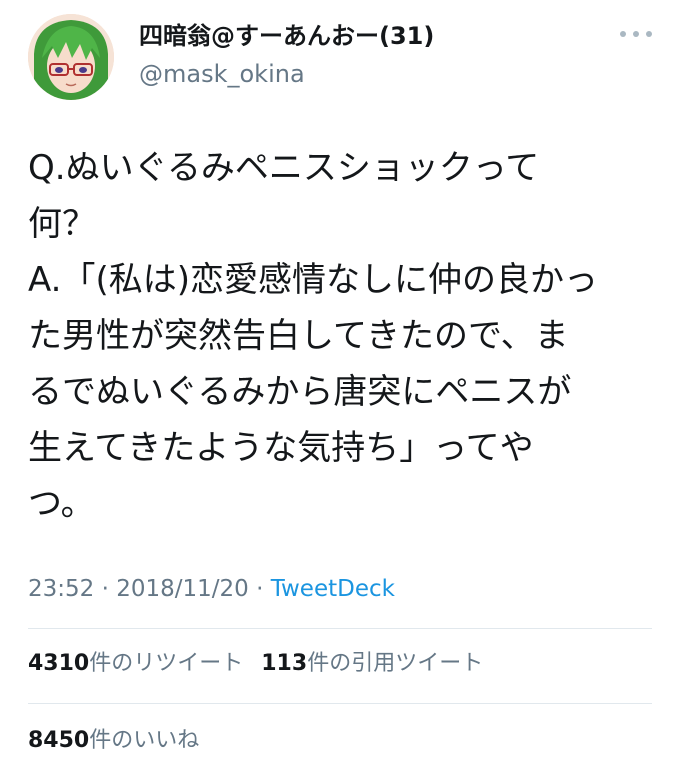  I want to click on likes-stat: 8450件のいいね, so click(113, 741).